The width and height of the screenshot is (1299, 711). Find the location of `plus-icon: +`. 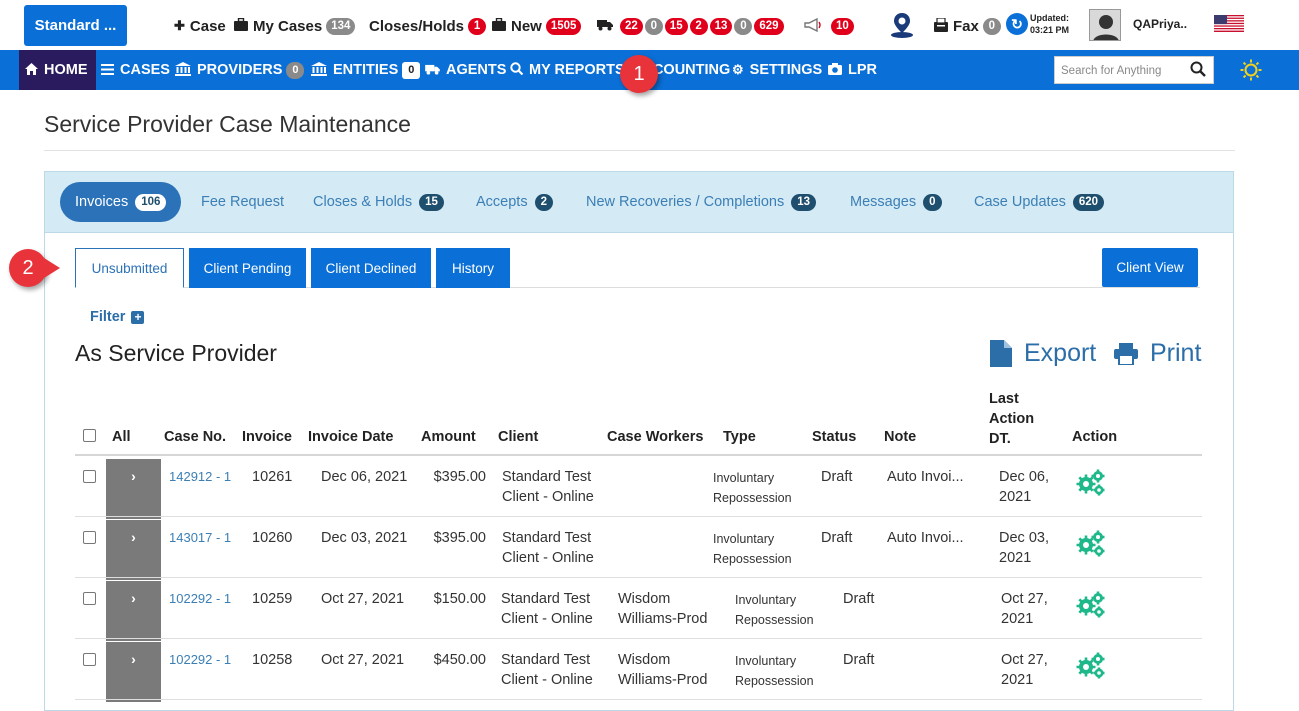

plus-icon: + is located at coordinates (138, 317).